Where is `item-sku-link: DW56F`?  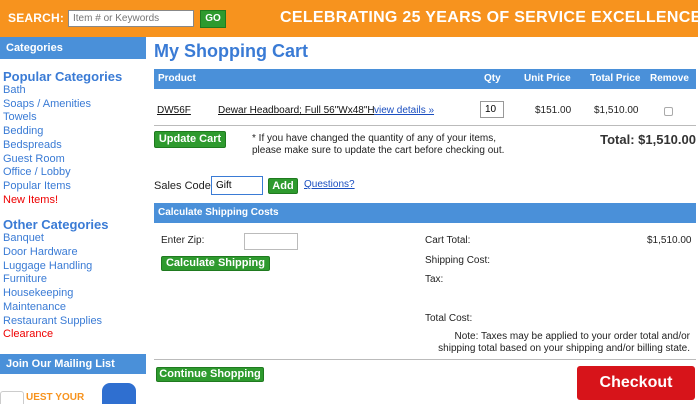
item-sku-link: DW56F is located at coordinates (174, 110).